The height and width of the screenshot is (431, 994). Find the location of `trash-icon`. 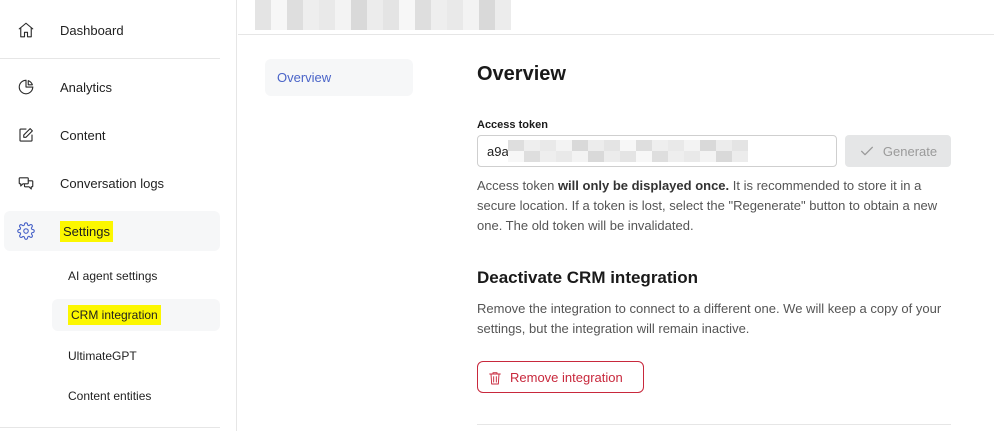

trash-icon is located at coordinates (495, 378).